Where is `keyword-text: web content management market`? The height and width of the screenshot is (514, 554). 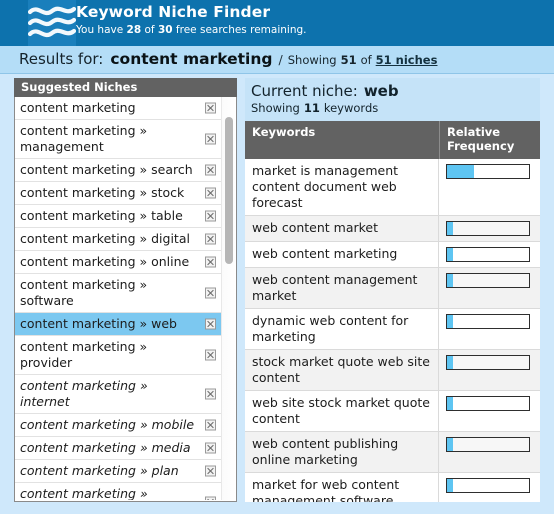 keyword-text: web content management market is located at coordinates (342, 288).